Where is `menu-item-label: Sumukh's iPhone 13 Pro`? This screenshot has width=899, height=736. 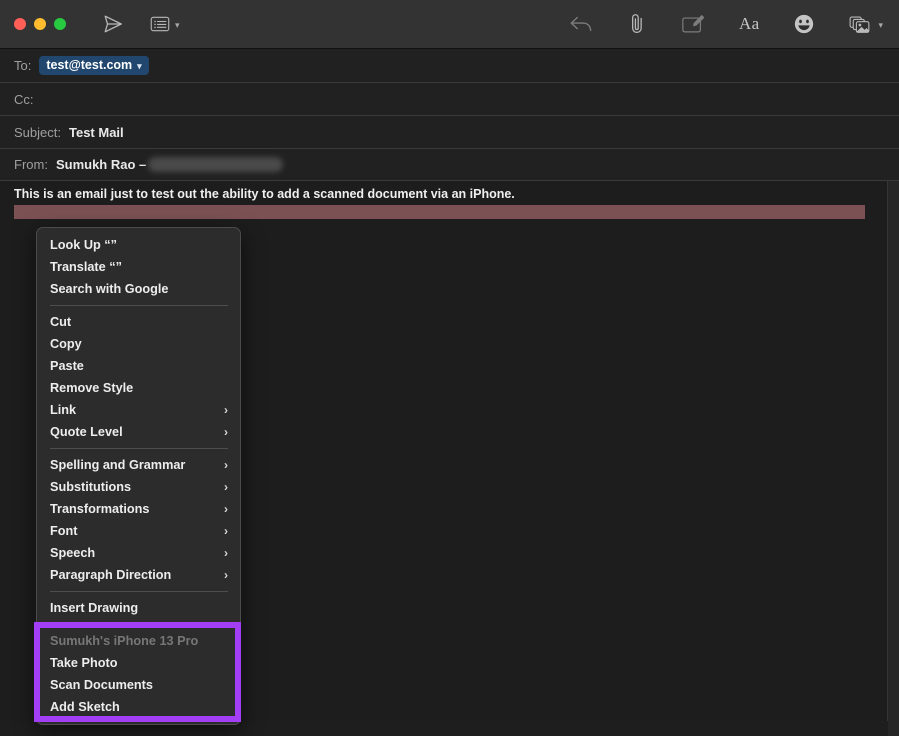
menu-item-label: Sumukh's iPhone 13 Pro is located at coordinates (124, 641).